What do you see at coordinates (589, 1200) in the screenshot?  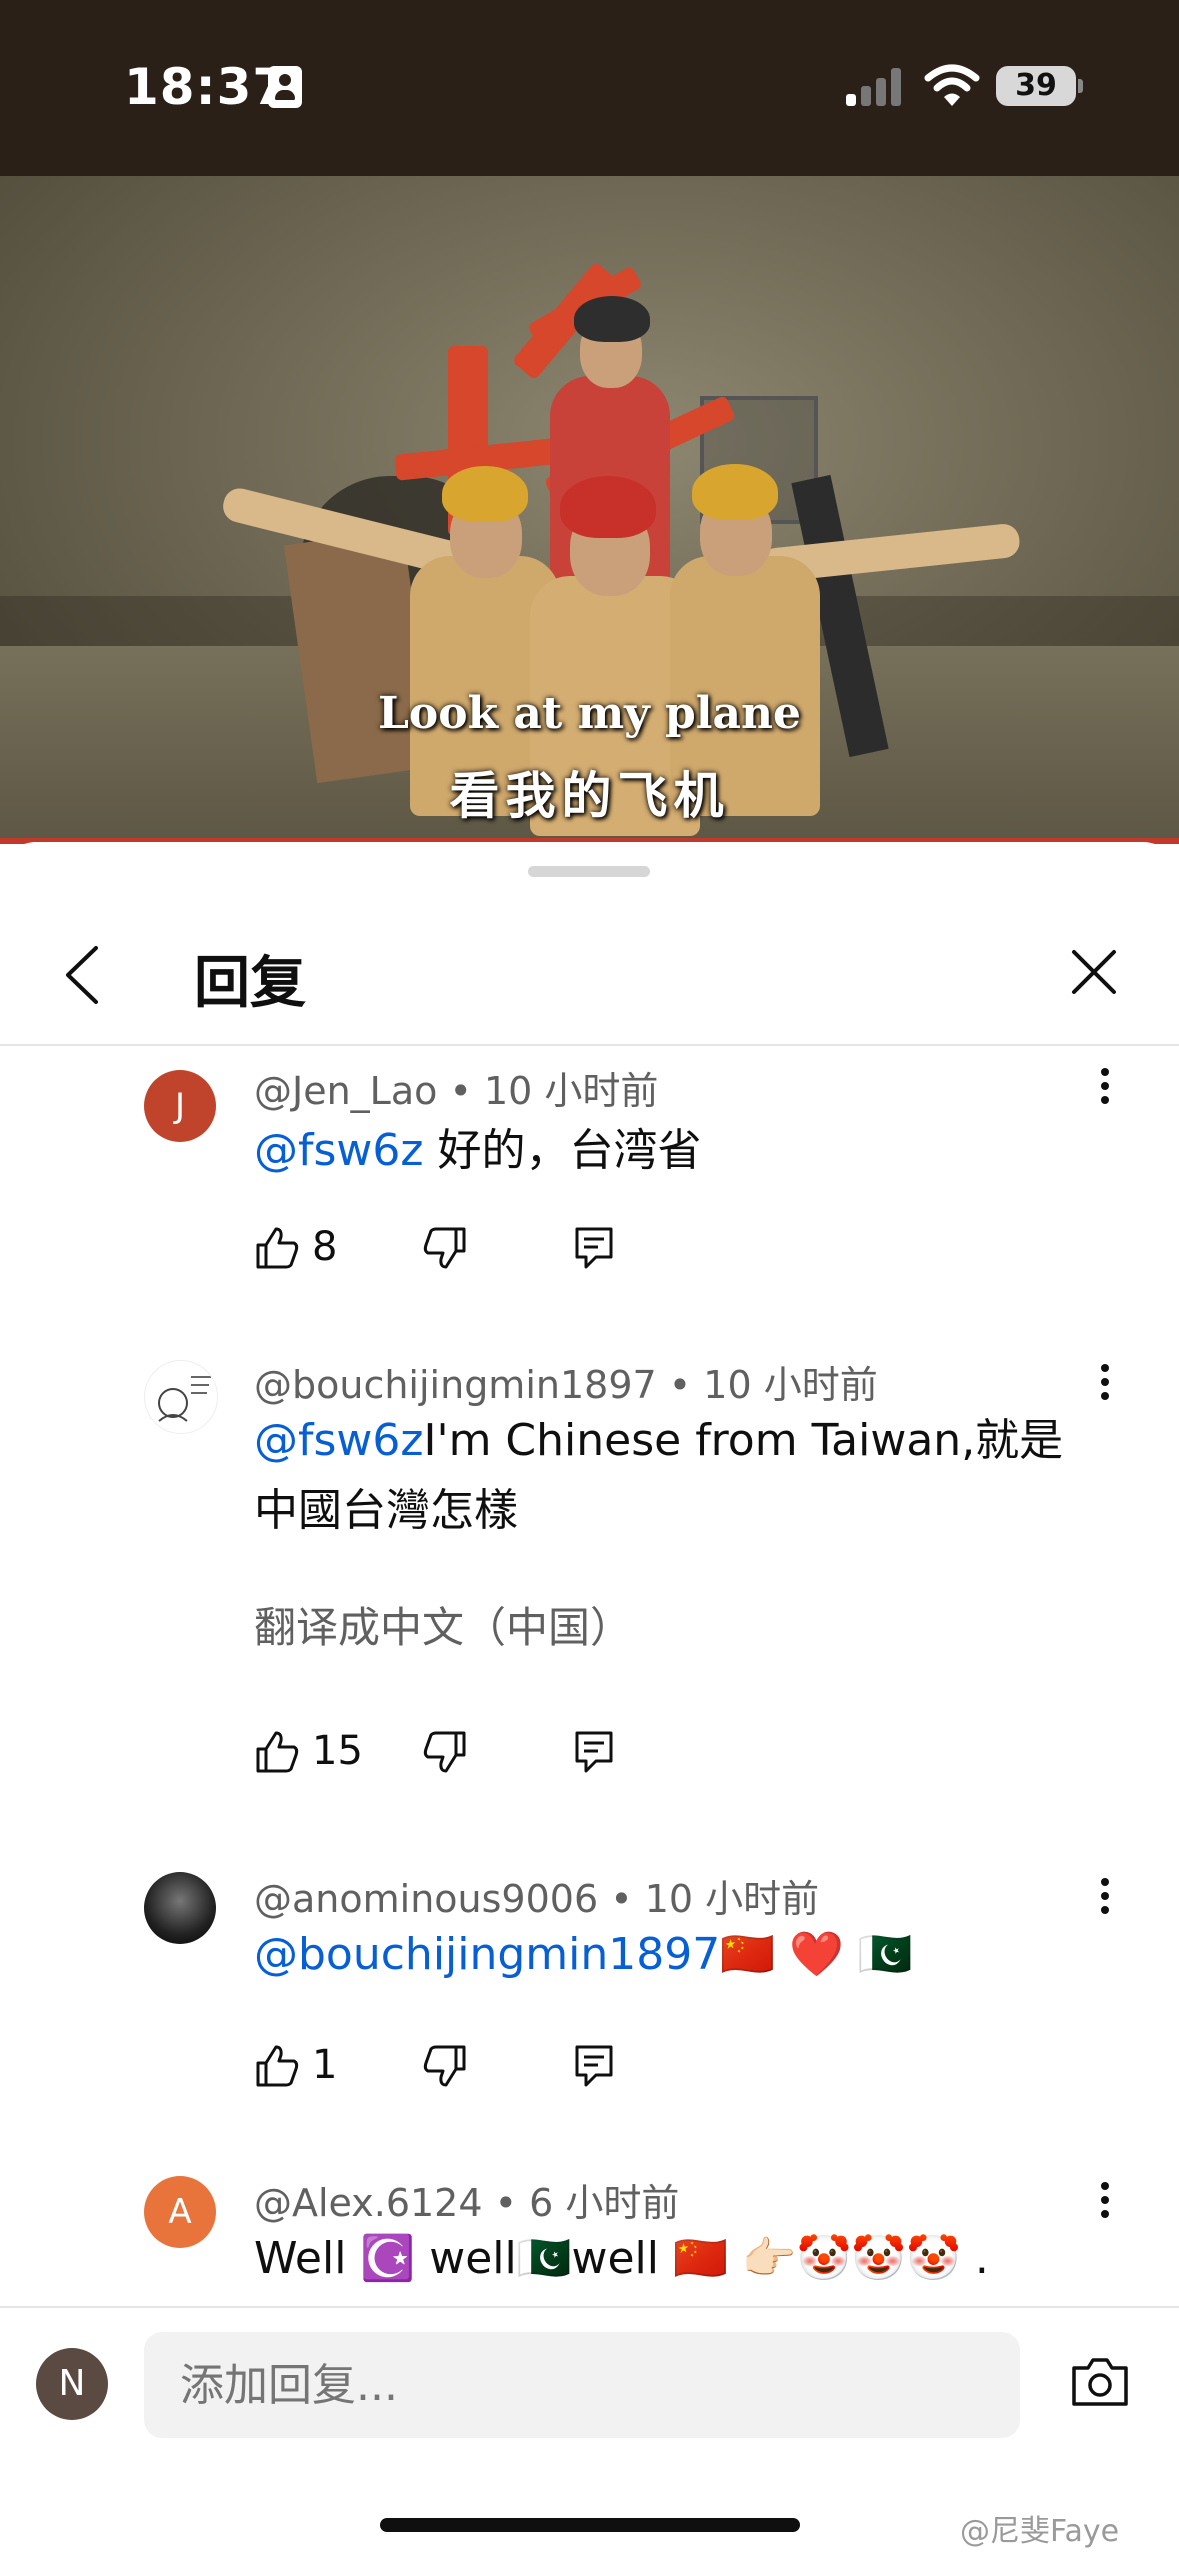 I see `reply-comment: J @Jen_Lao • 10 小时前 @fsw6z 好的，台湾省 8` at bounding box center [589, 1200].